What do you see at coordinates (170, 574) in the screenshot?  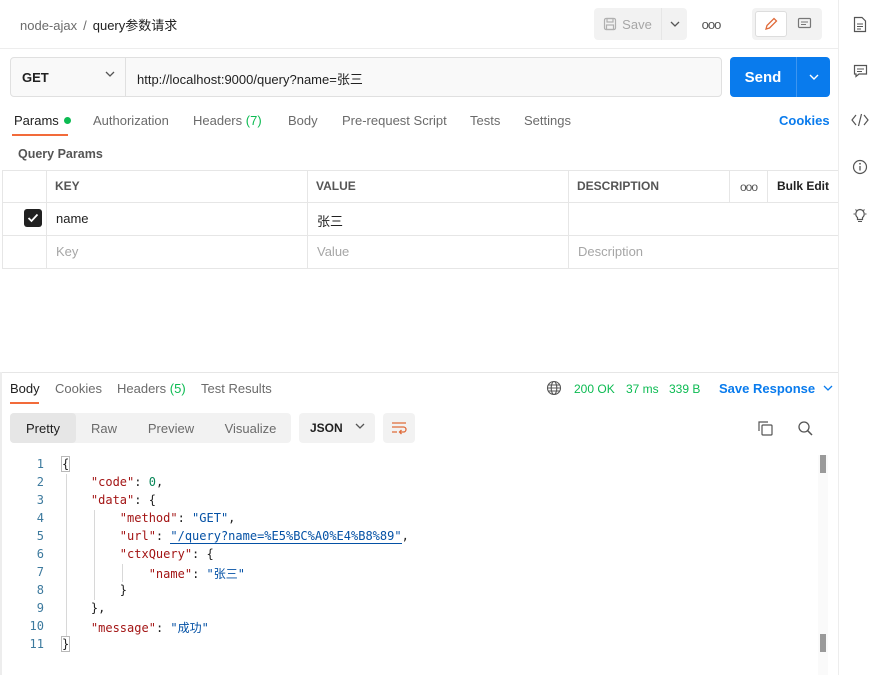 I see `json-key: "name"` at bounding box center [170, 574].